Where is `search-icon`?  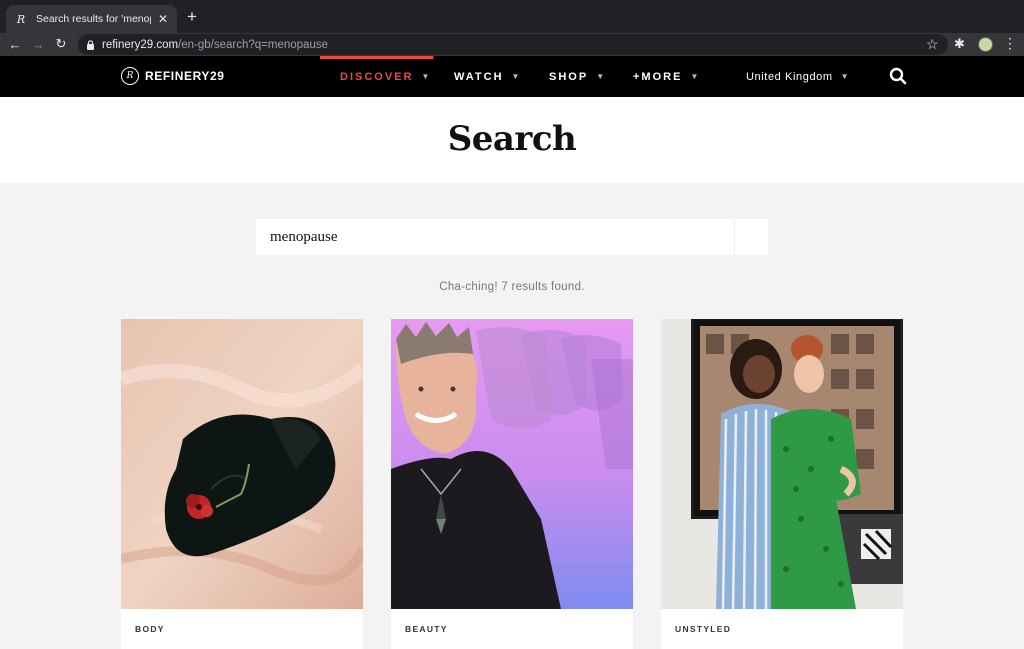 search-icon is located at coordinates (898, 76).